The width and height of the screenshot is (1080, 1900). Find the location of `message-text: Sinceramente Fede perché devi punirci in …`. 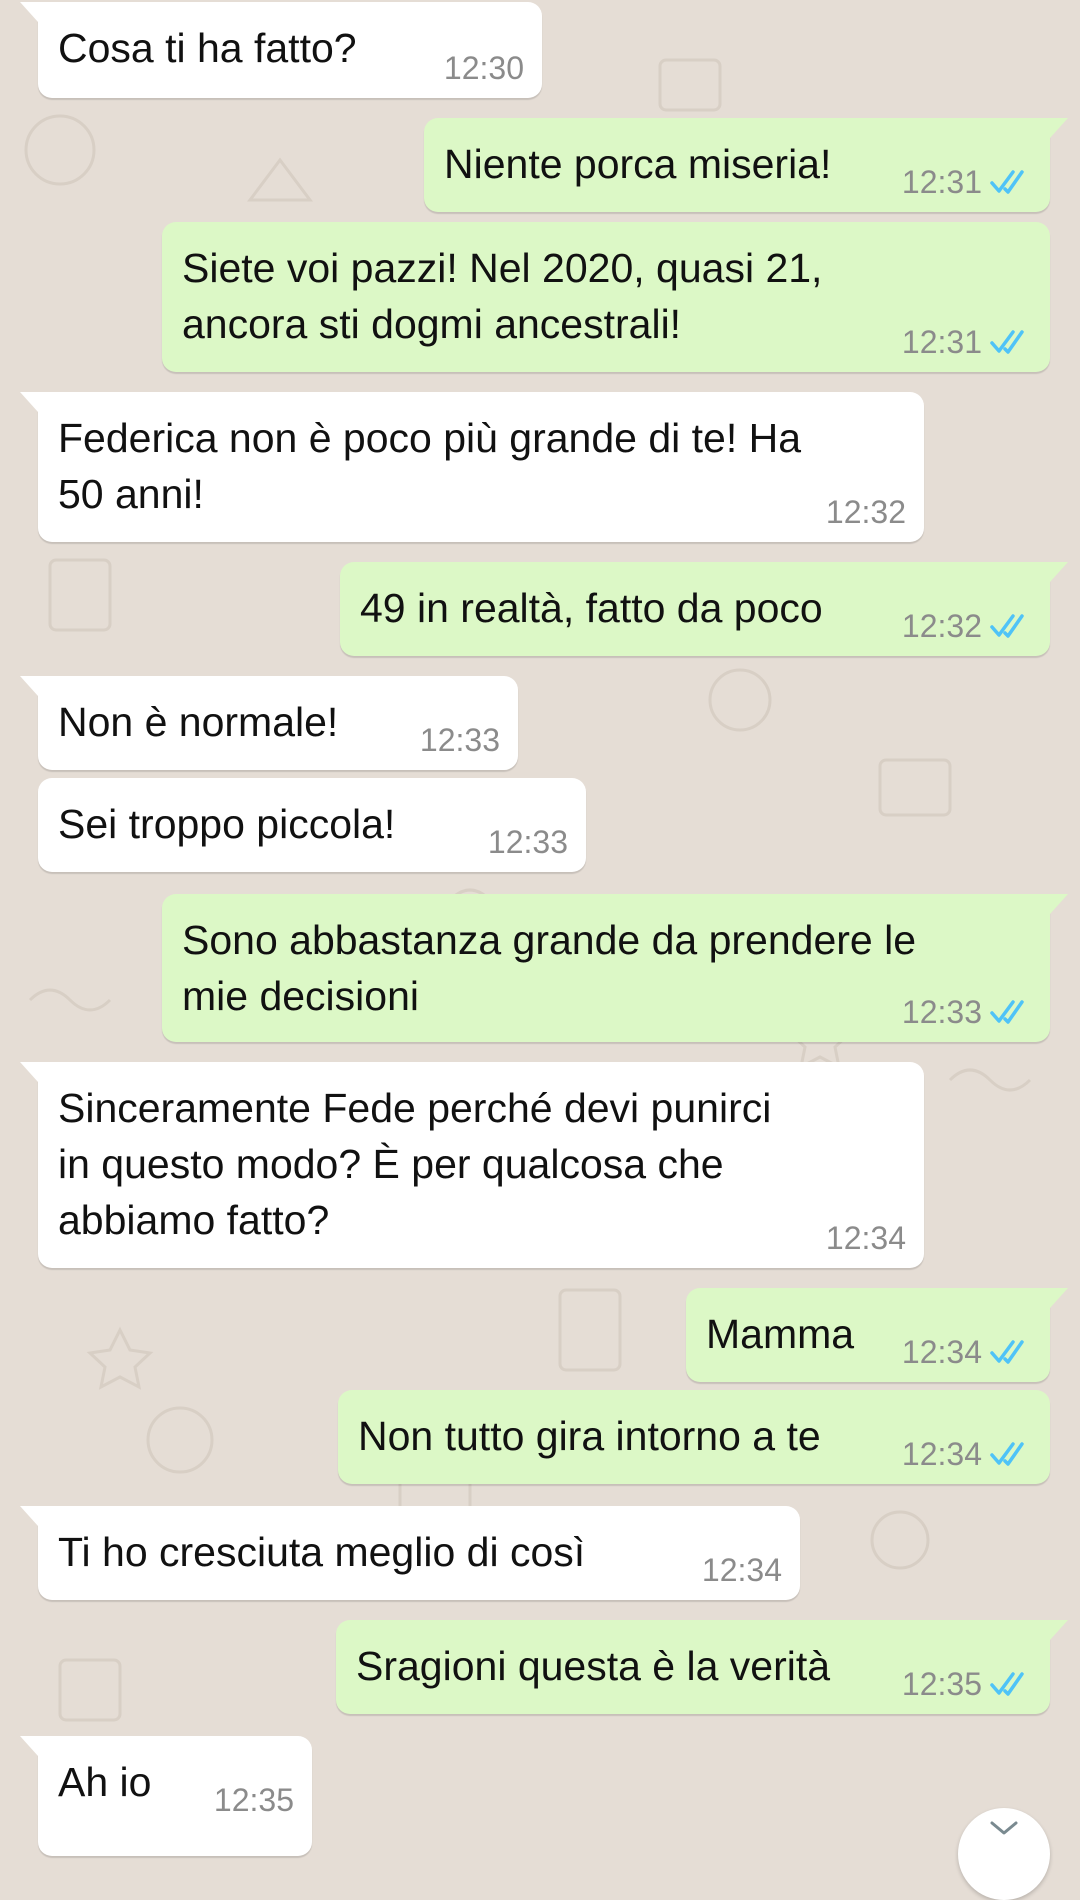

message-text: Sinceramente Fede perché devi punirci in … is located at coordinates (415, 1164).